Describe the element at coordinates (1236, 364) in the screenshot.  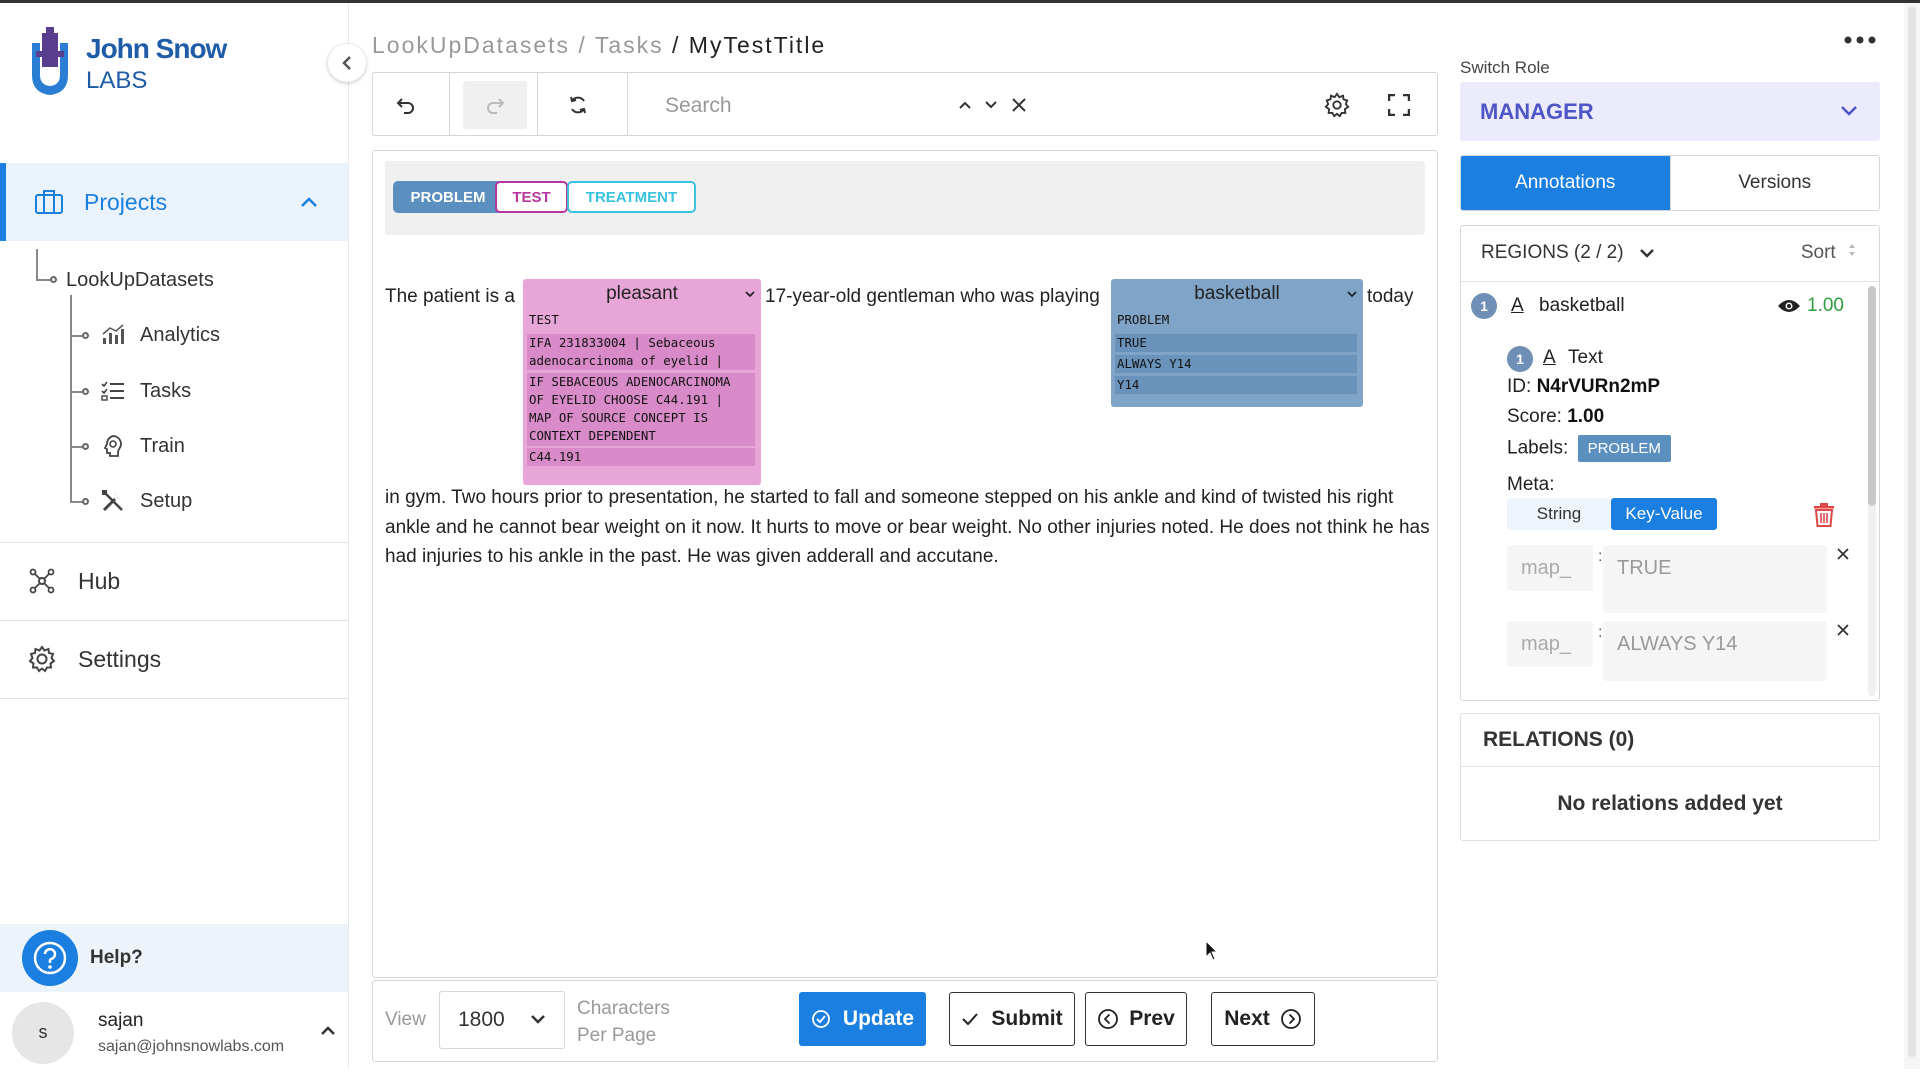
I see `annotation-meta-row: ALWAYS Y14` at that location.